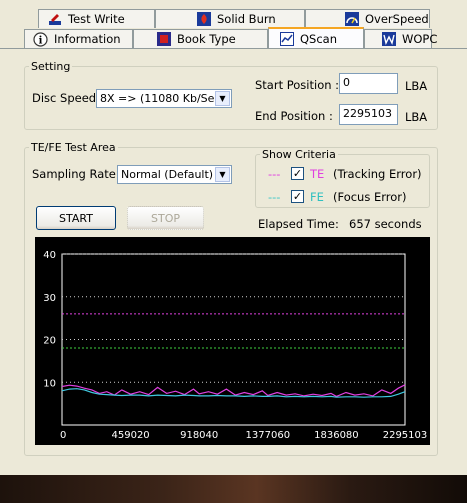  I want to click on start-button: START, so click(76, 218).